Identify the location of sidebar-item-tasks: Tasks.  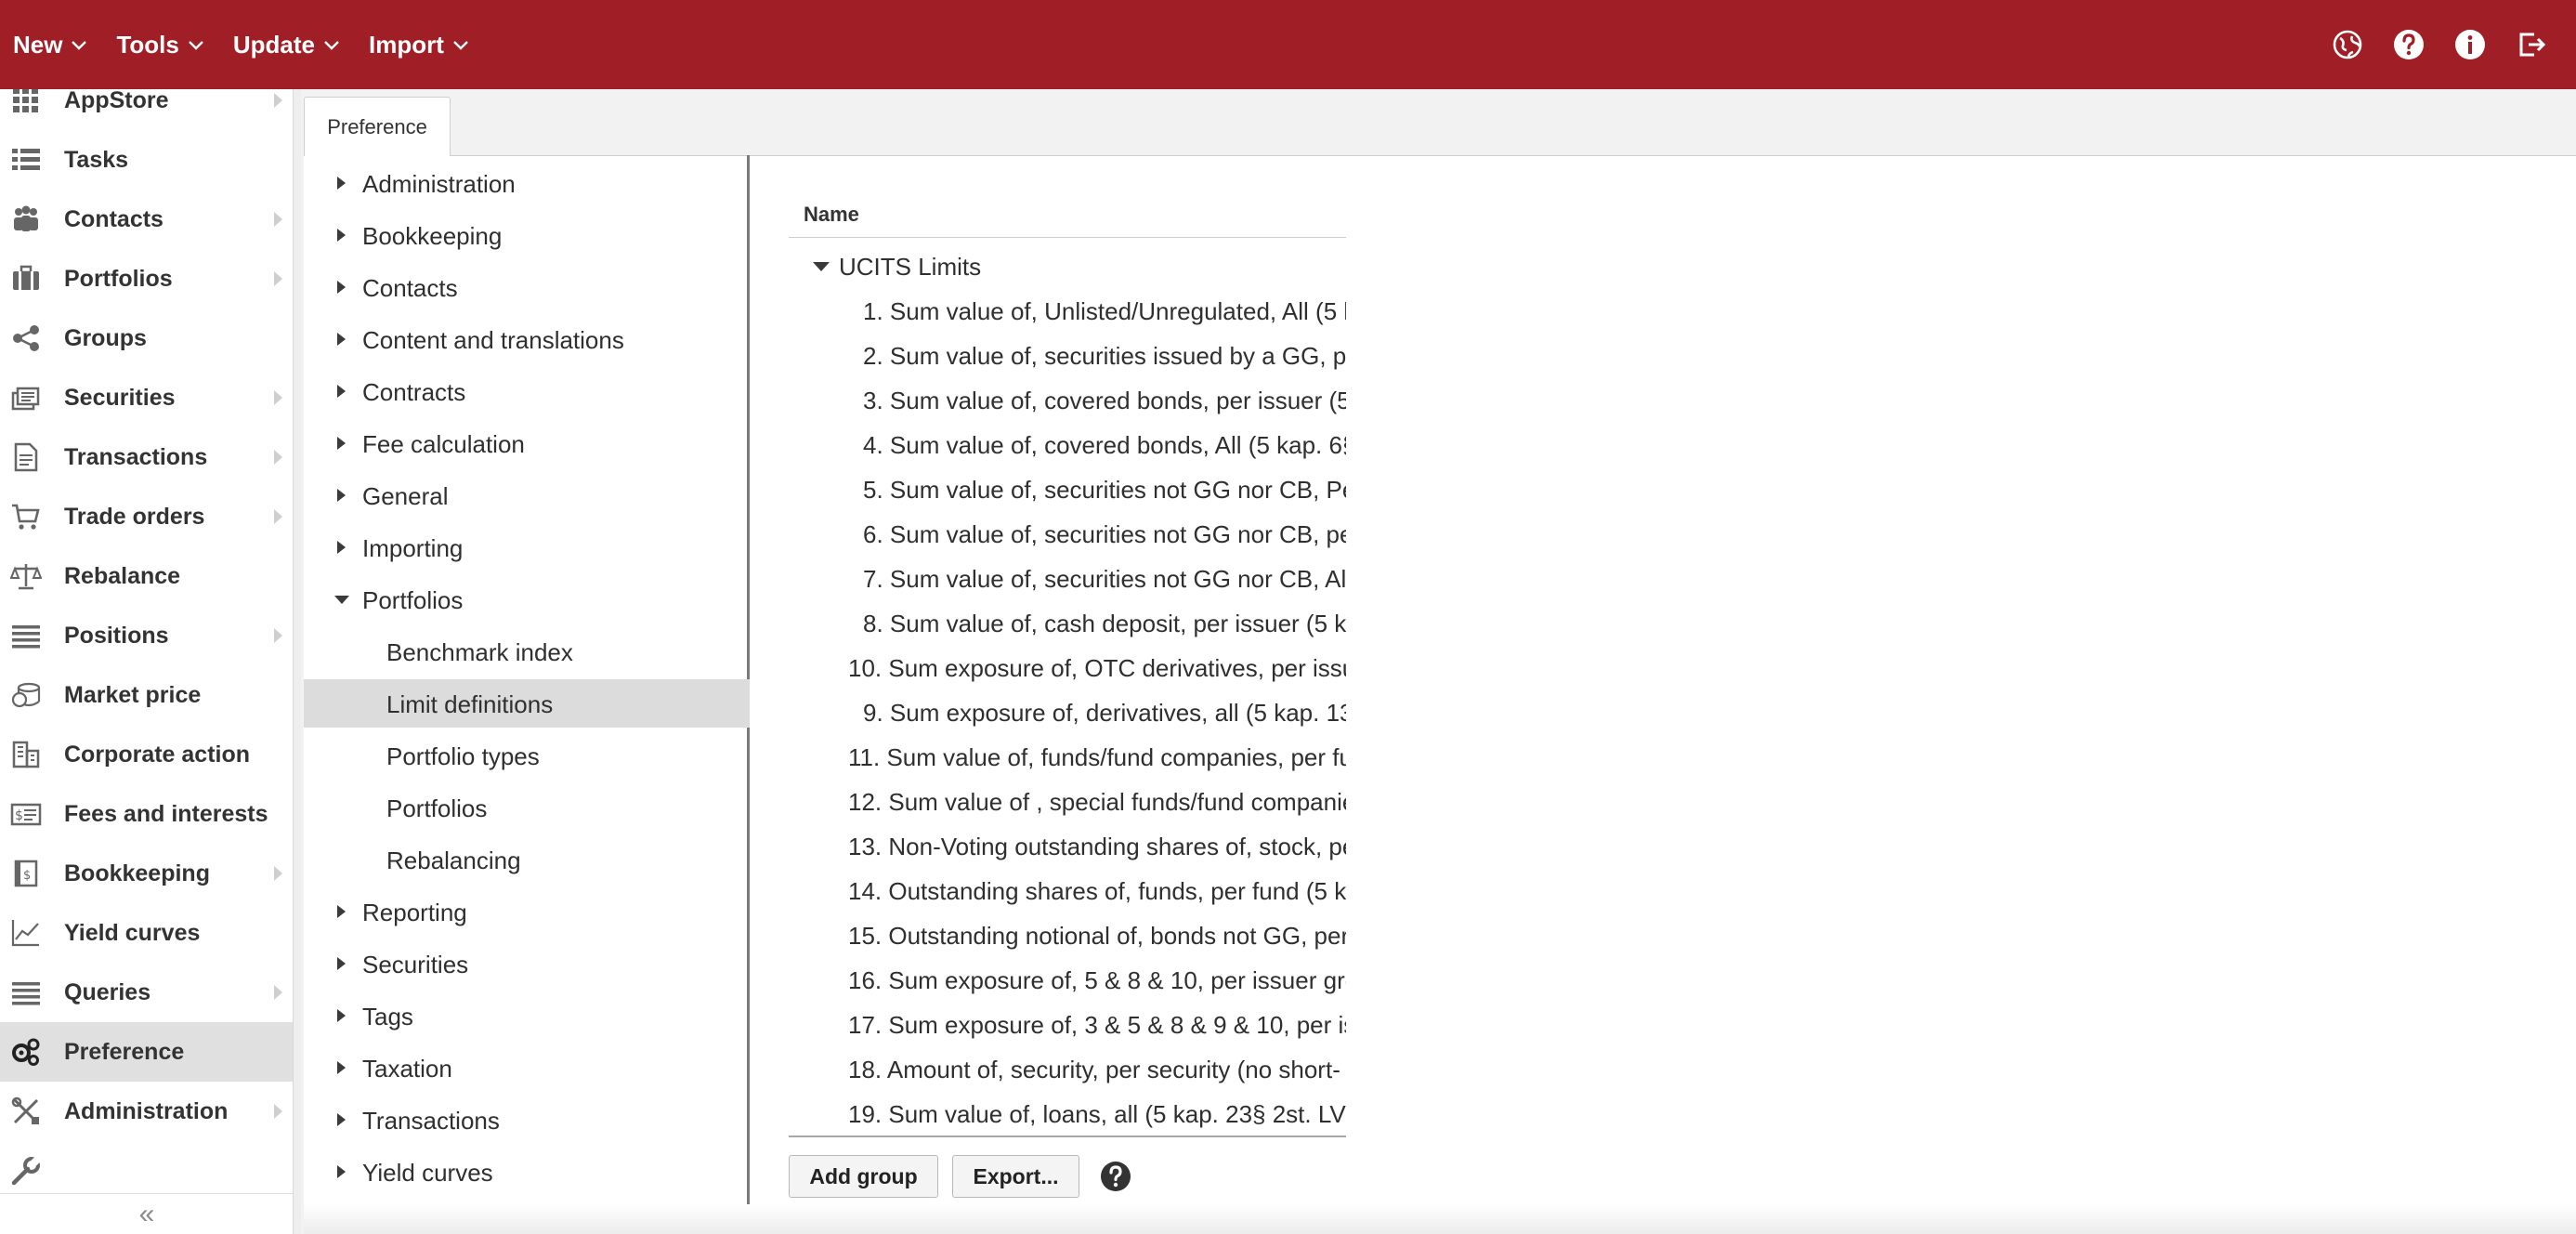
(146, 160).